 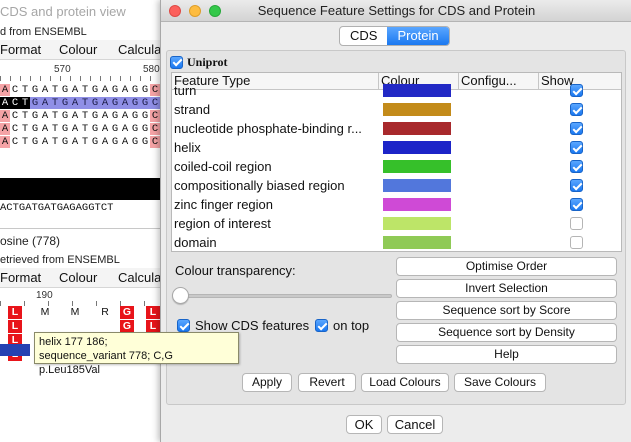 I want to click on on-top-checkbox, so click(x=321, y=325).